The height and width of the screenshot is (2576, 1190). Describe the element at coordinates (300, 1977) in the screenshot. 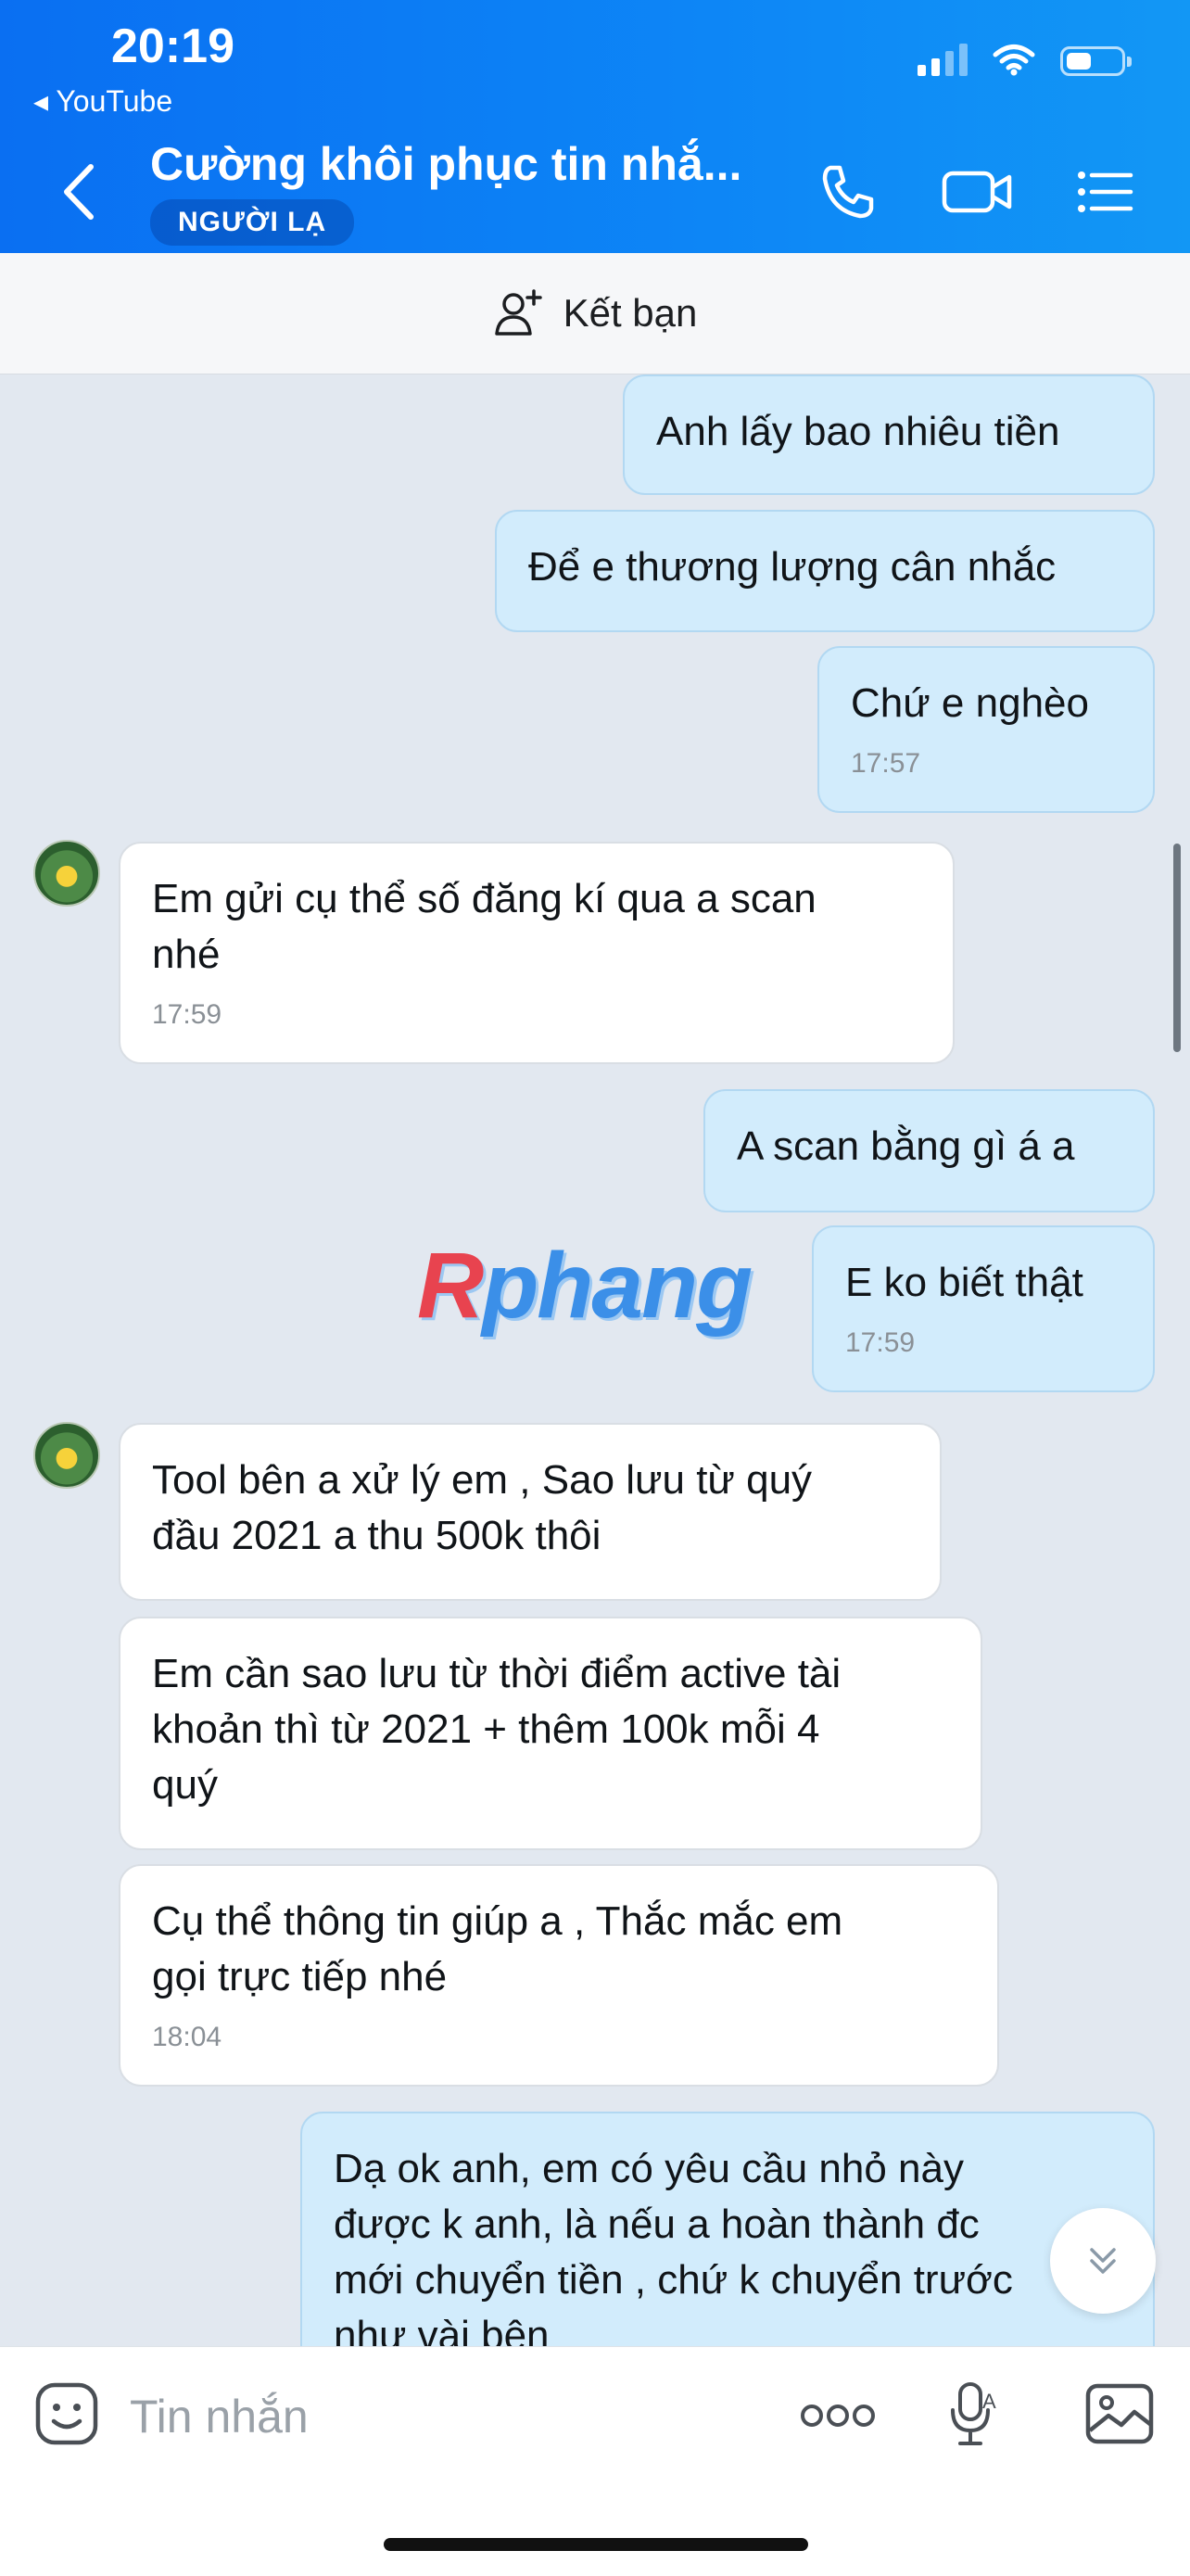

I see `message-text: gọi trực tiếp nhé` at that location.